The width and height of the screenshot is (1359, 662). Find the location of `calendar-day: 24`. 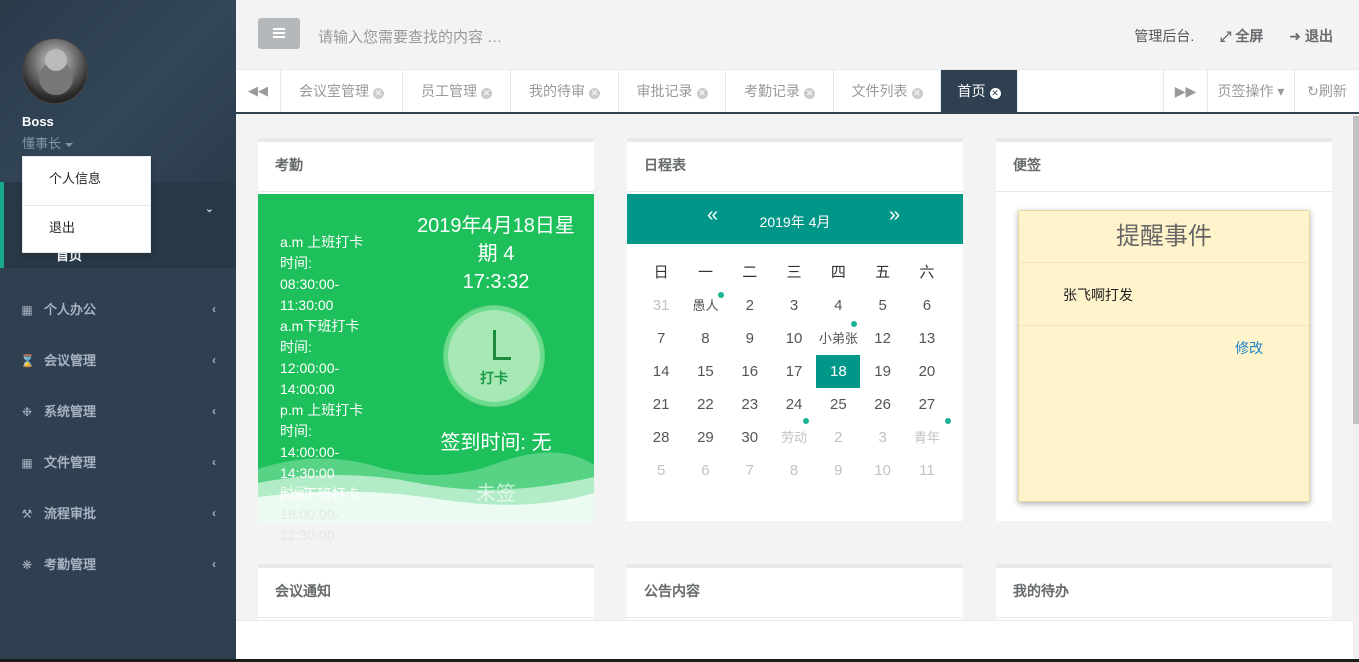

calendar-day: 24 is located at coordinates (794, 406).